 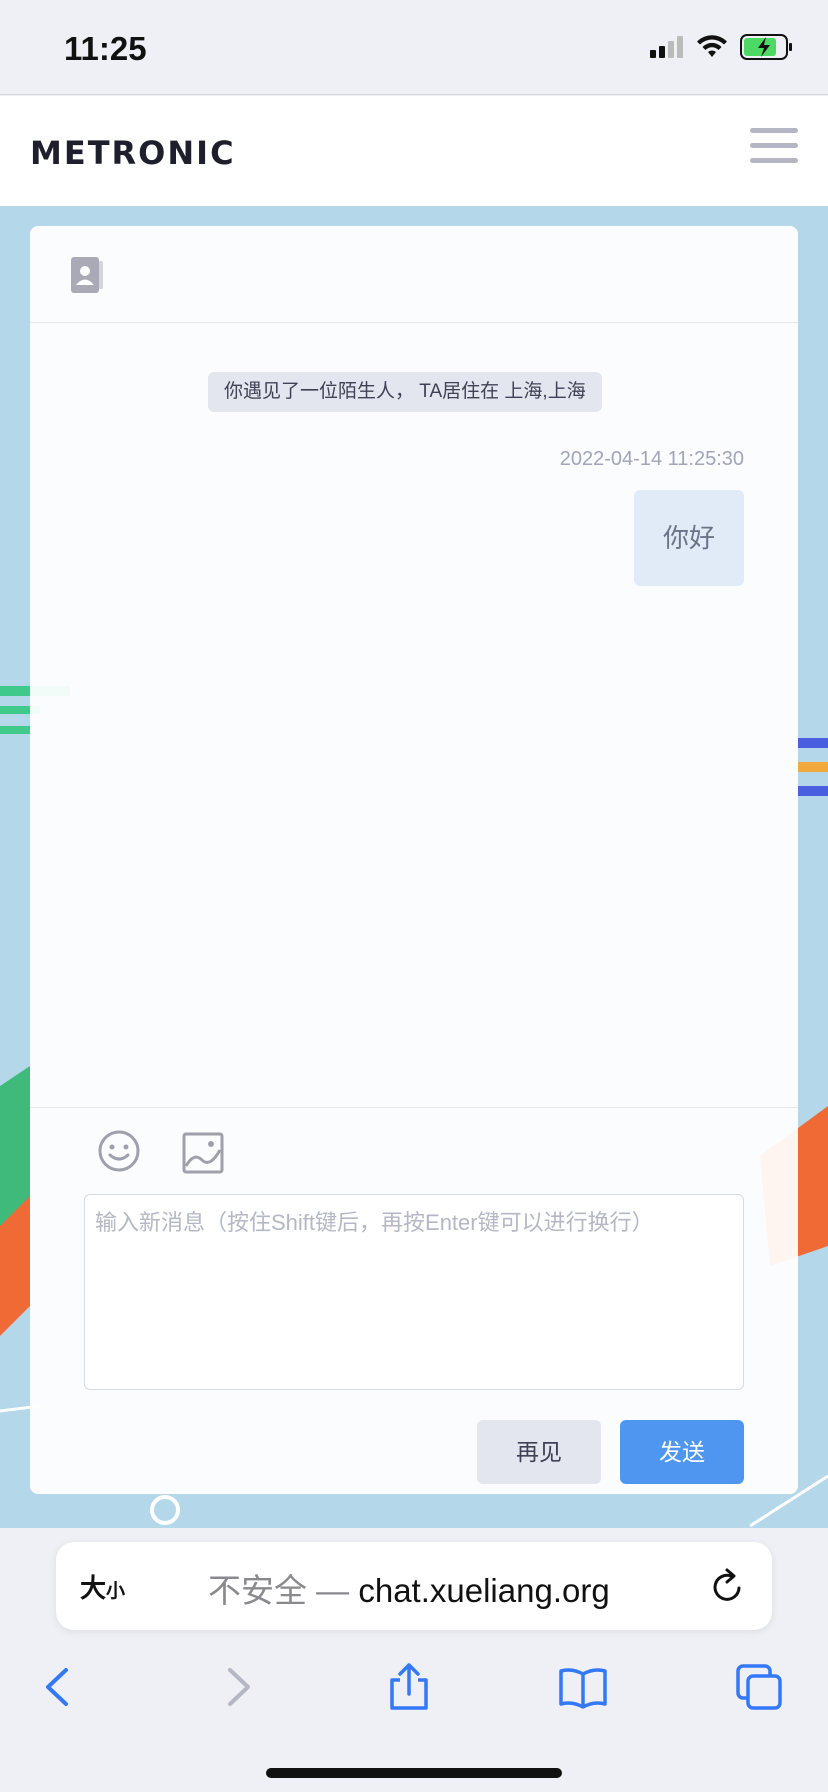 What do you see at coordinates (689, 538) in the screenshot?
I see `message-bubble: 你好` at bounding box center [689, 538].